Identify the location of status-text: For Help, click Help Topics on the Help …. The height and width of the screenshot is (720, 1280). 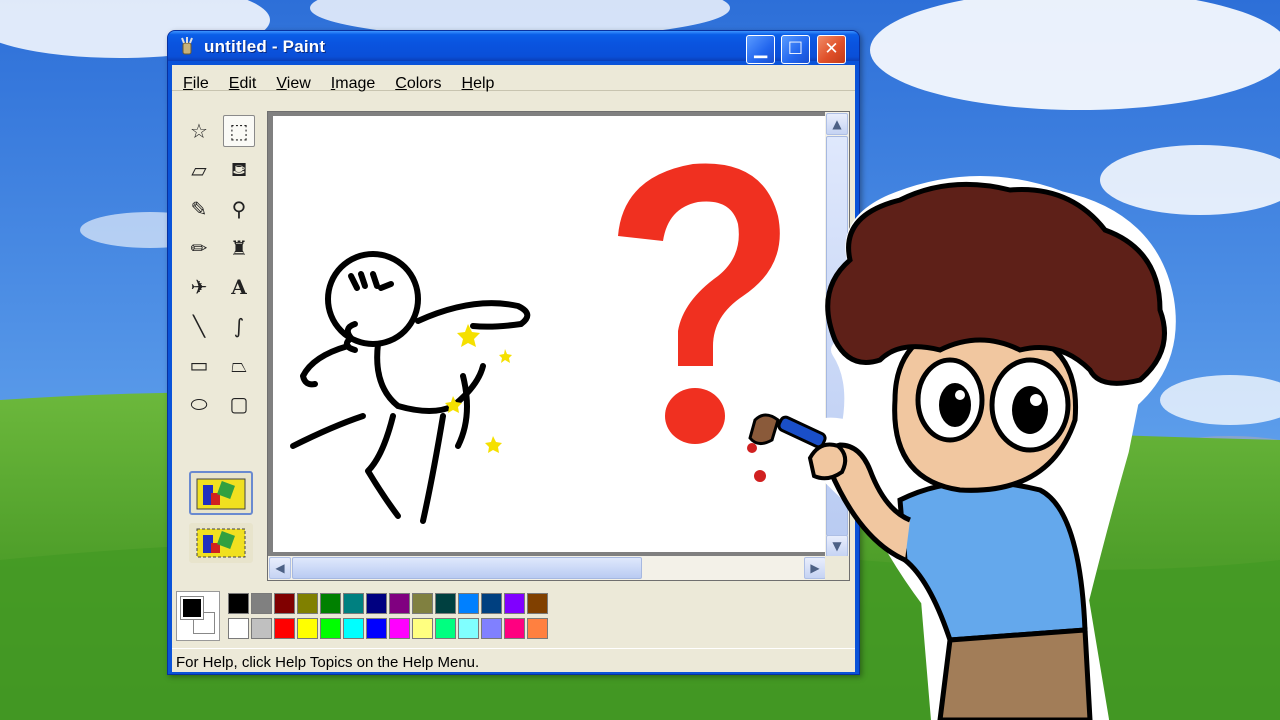
(328, 662).